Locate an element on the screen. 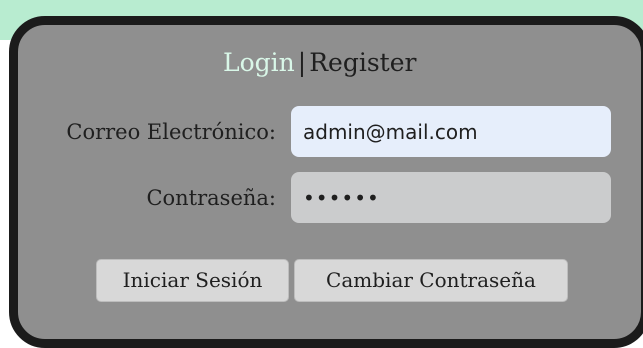 The width and height of the screenshot is (643, 348). email-field is located at coordinates (451, 131).